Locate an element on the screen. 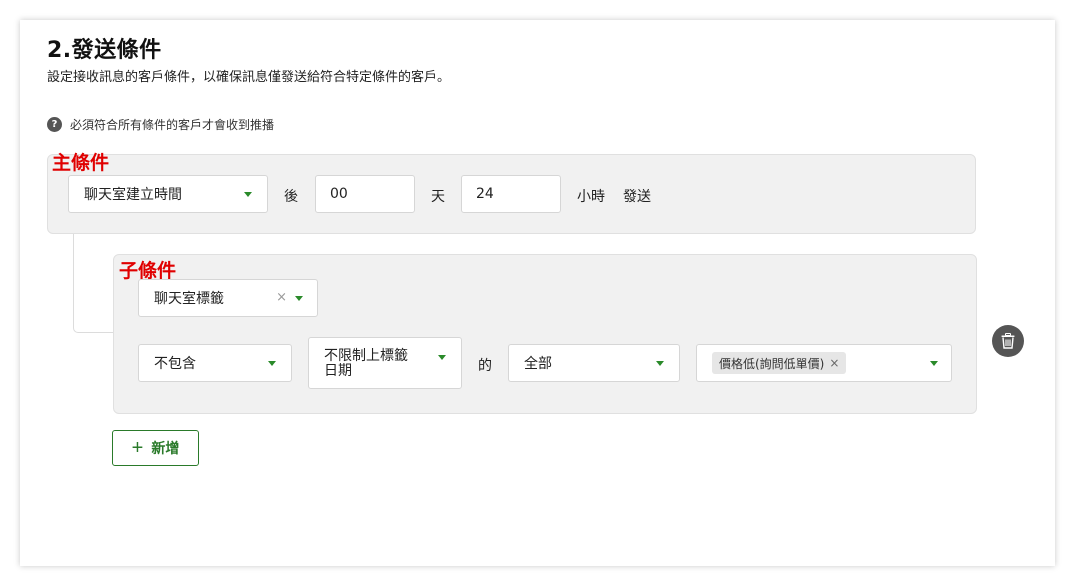 The width and height of the screenshot is (1075, 586). sub-type-select-value: 聊天室標籤 is located at coordinates (189, 299).